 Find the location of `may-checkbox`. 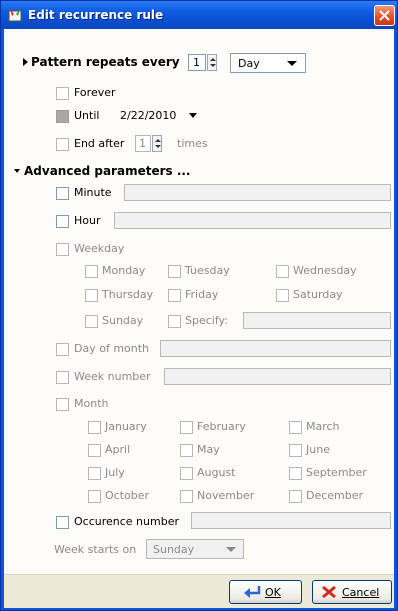

may-checkbox is located at coordinates (186, 450).